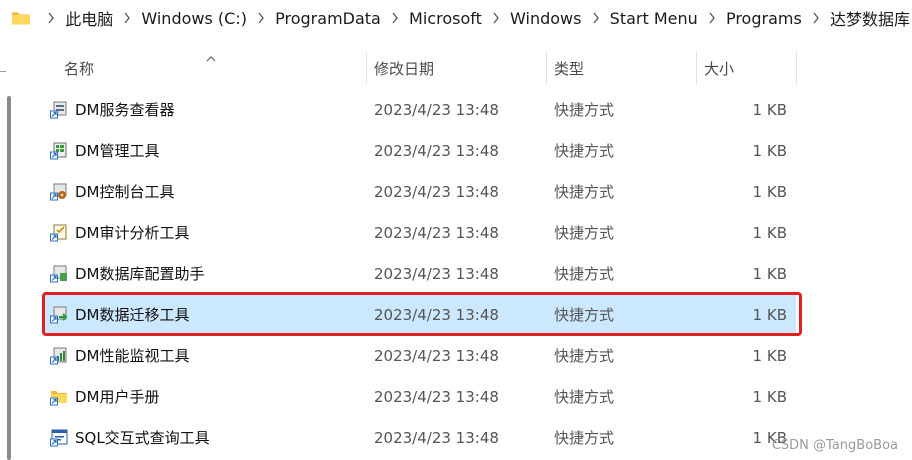 This screenshot has width=912, height=460. I want to click on migration-shortcut-icon, so click(59, 315).